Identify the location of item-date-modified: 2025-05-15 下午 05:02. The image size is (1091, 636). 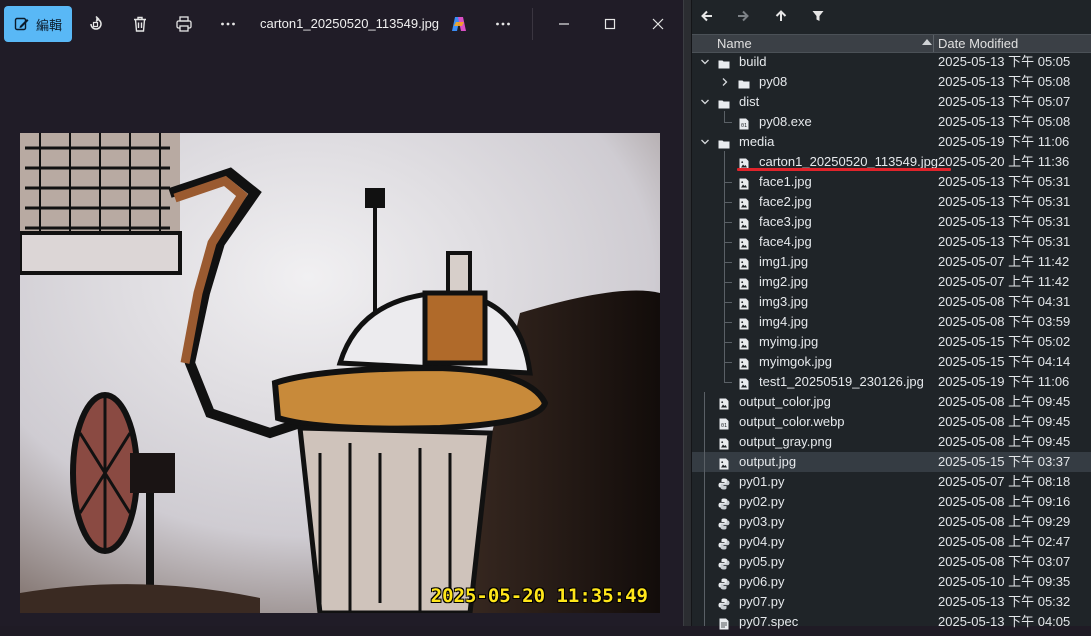
(1004, 341).